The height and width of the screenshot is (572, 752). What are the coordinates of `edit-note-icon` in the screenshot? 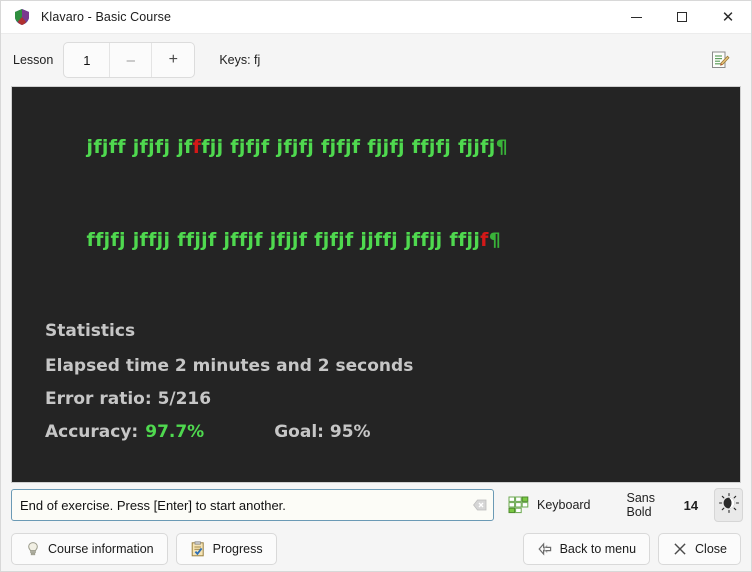 It's located at (720, 60).